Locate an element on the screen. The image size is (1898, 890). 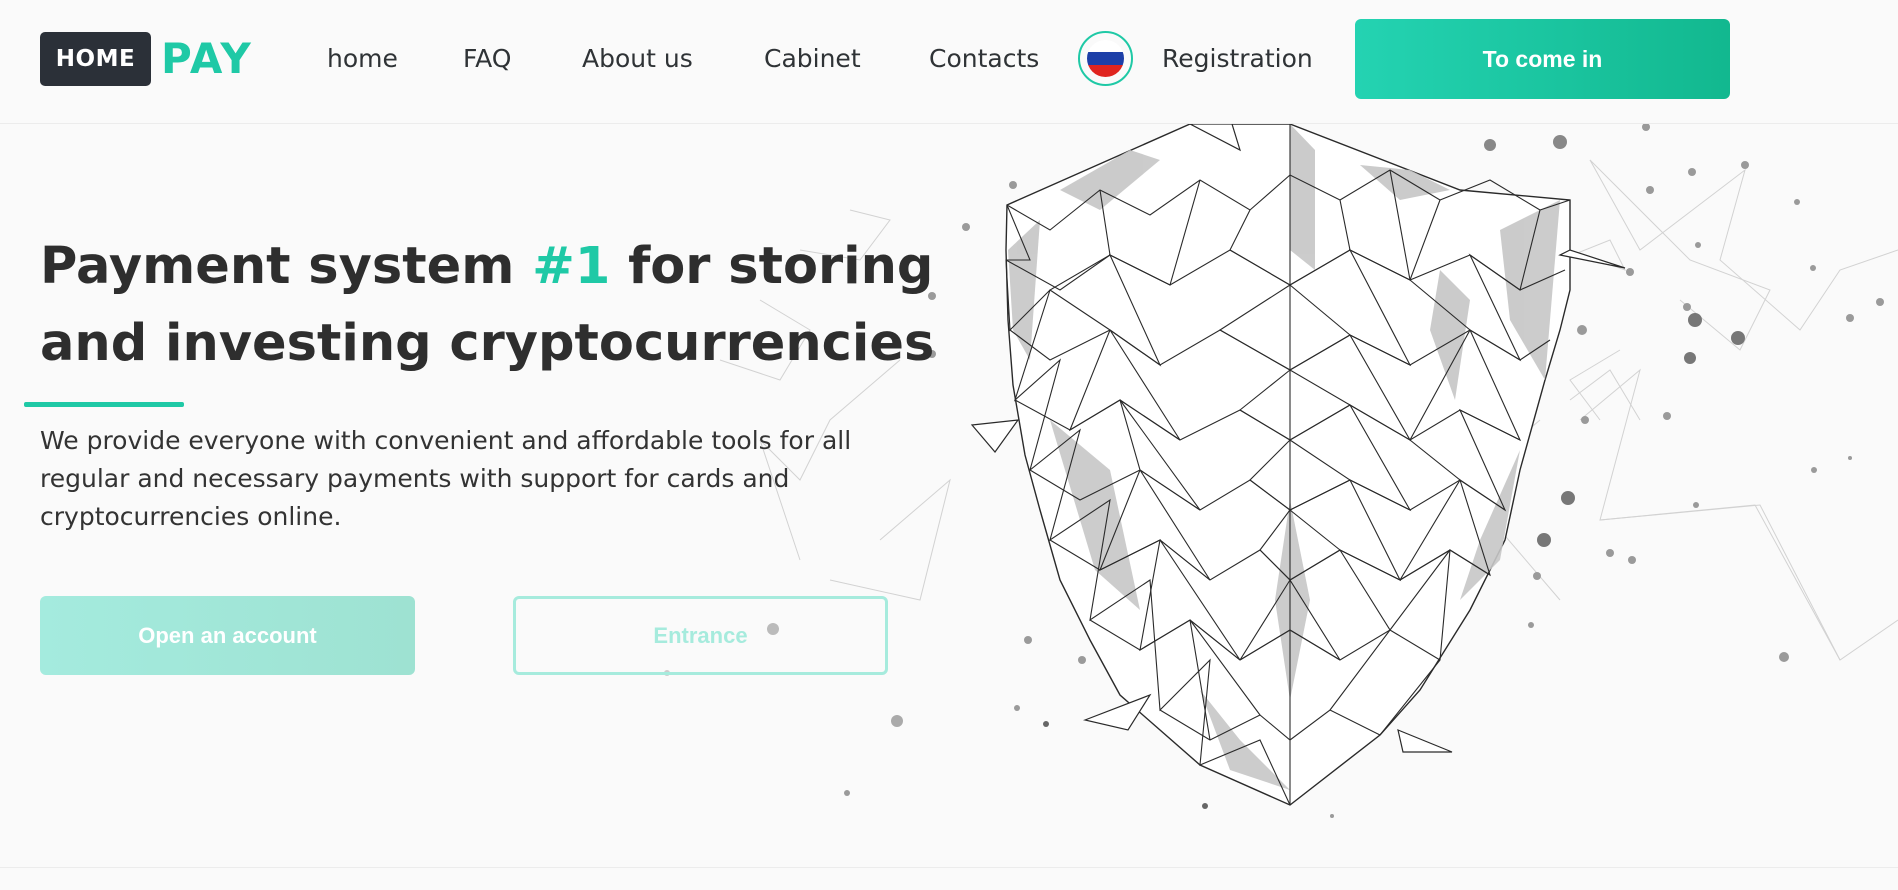
entrance-button: Entrance is located at coordinates (700, 635).